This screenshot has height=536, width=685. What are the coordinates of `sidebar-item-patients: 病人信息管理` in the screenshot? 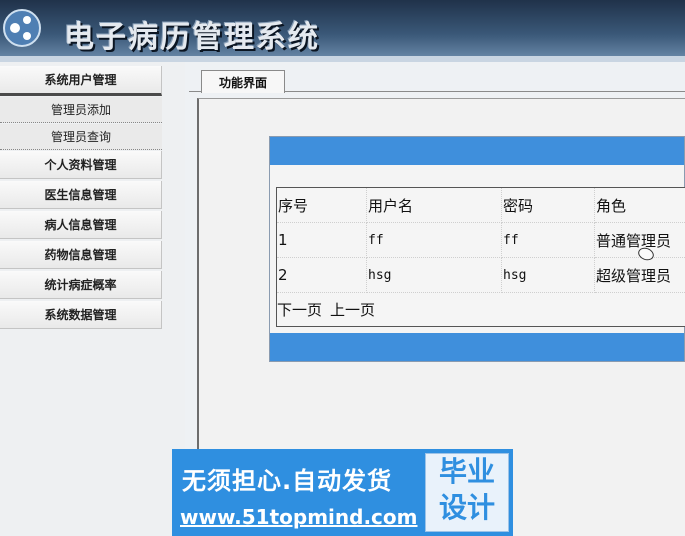 It's located at (81, 225).